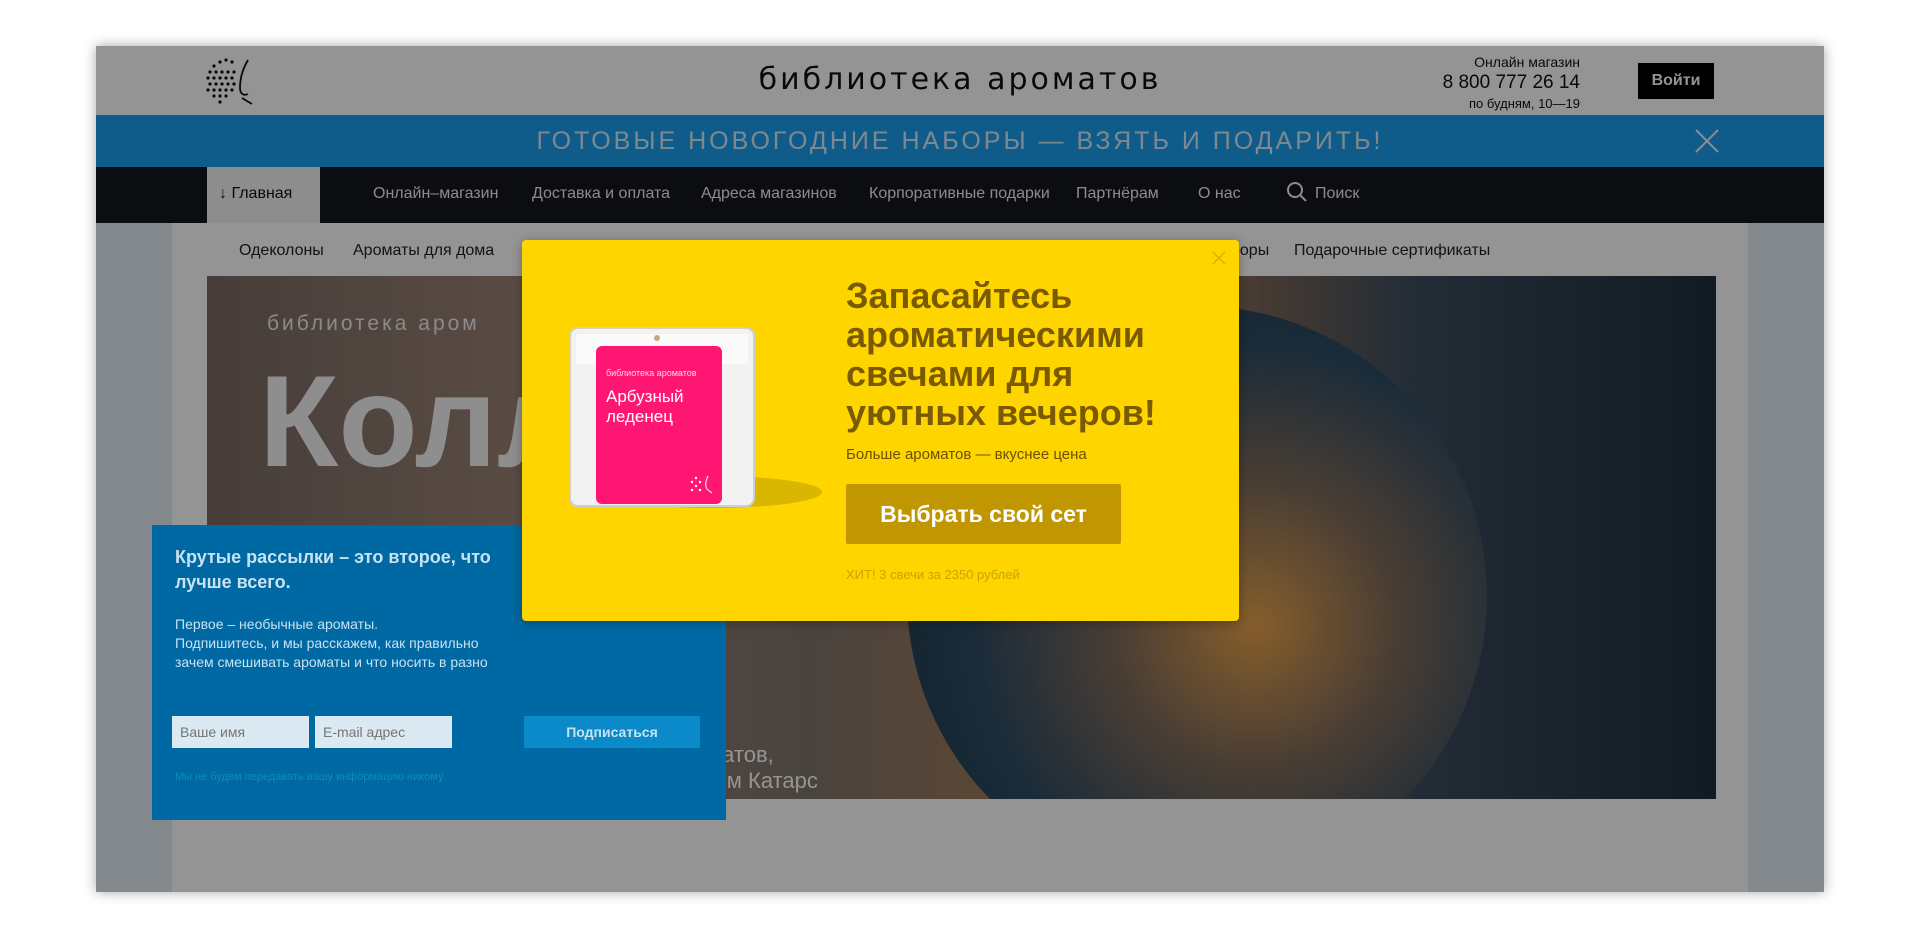 The height and width of the screenshot is (938, 1919). Describe the element at coordinates (639, 416) in the screenshot. I see `candle-name-line-2: леденец` at that location.